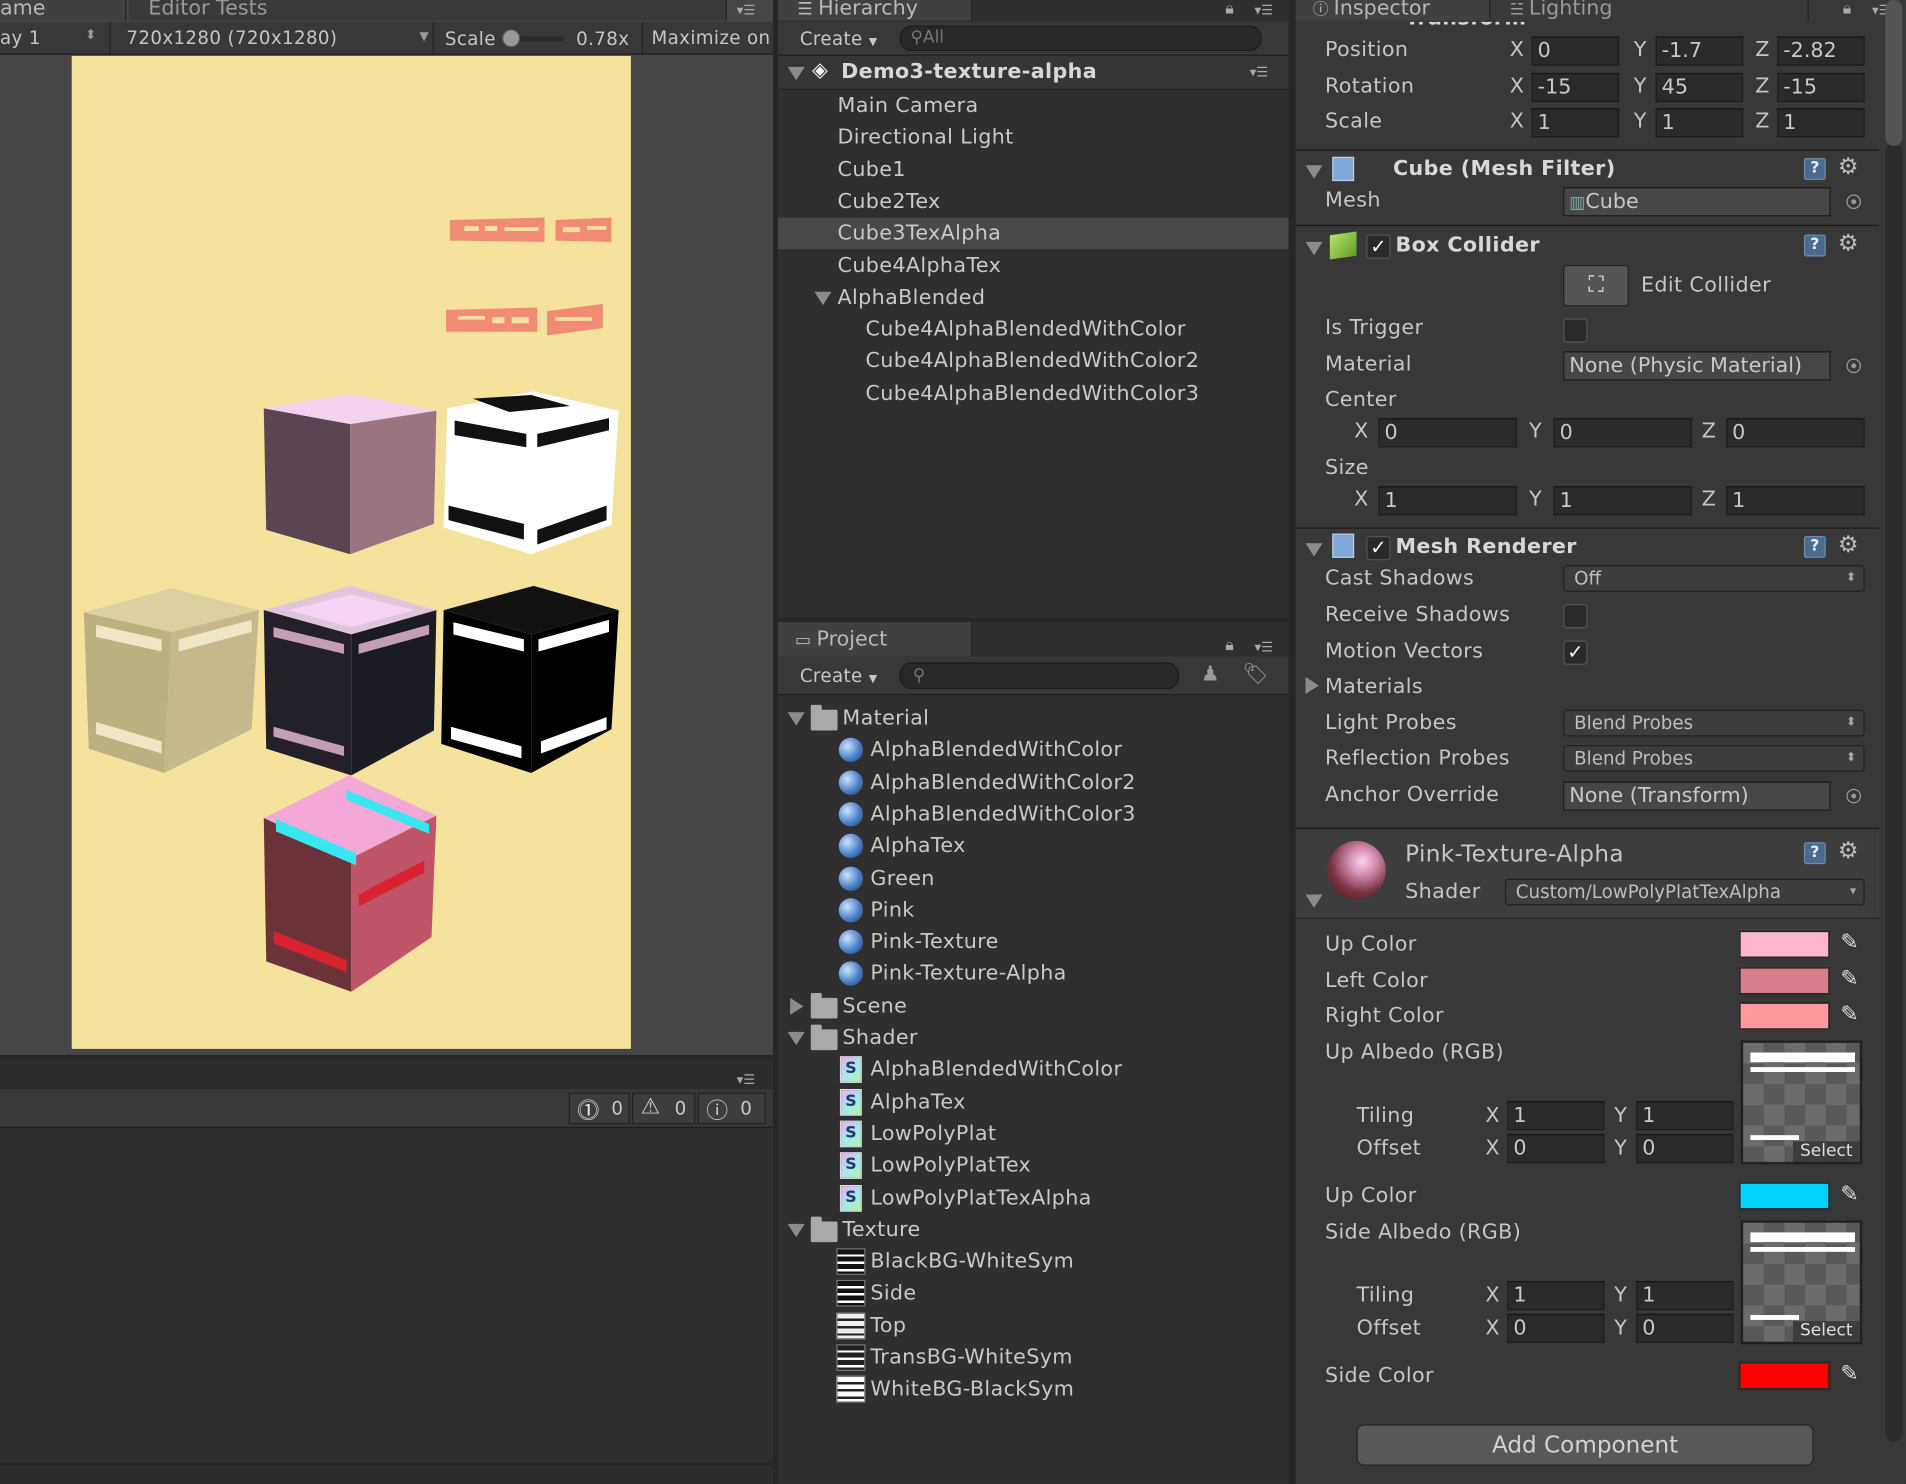 This screenshot has height=1484, width=1906. Describe the element at coordinates (1033, 1262) in the screenshot. I see `project-asset: BlackBG-WhiteSym` at that location.